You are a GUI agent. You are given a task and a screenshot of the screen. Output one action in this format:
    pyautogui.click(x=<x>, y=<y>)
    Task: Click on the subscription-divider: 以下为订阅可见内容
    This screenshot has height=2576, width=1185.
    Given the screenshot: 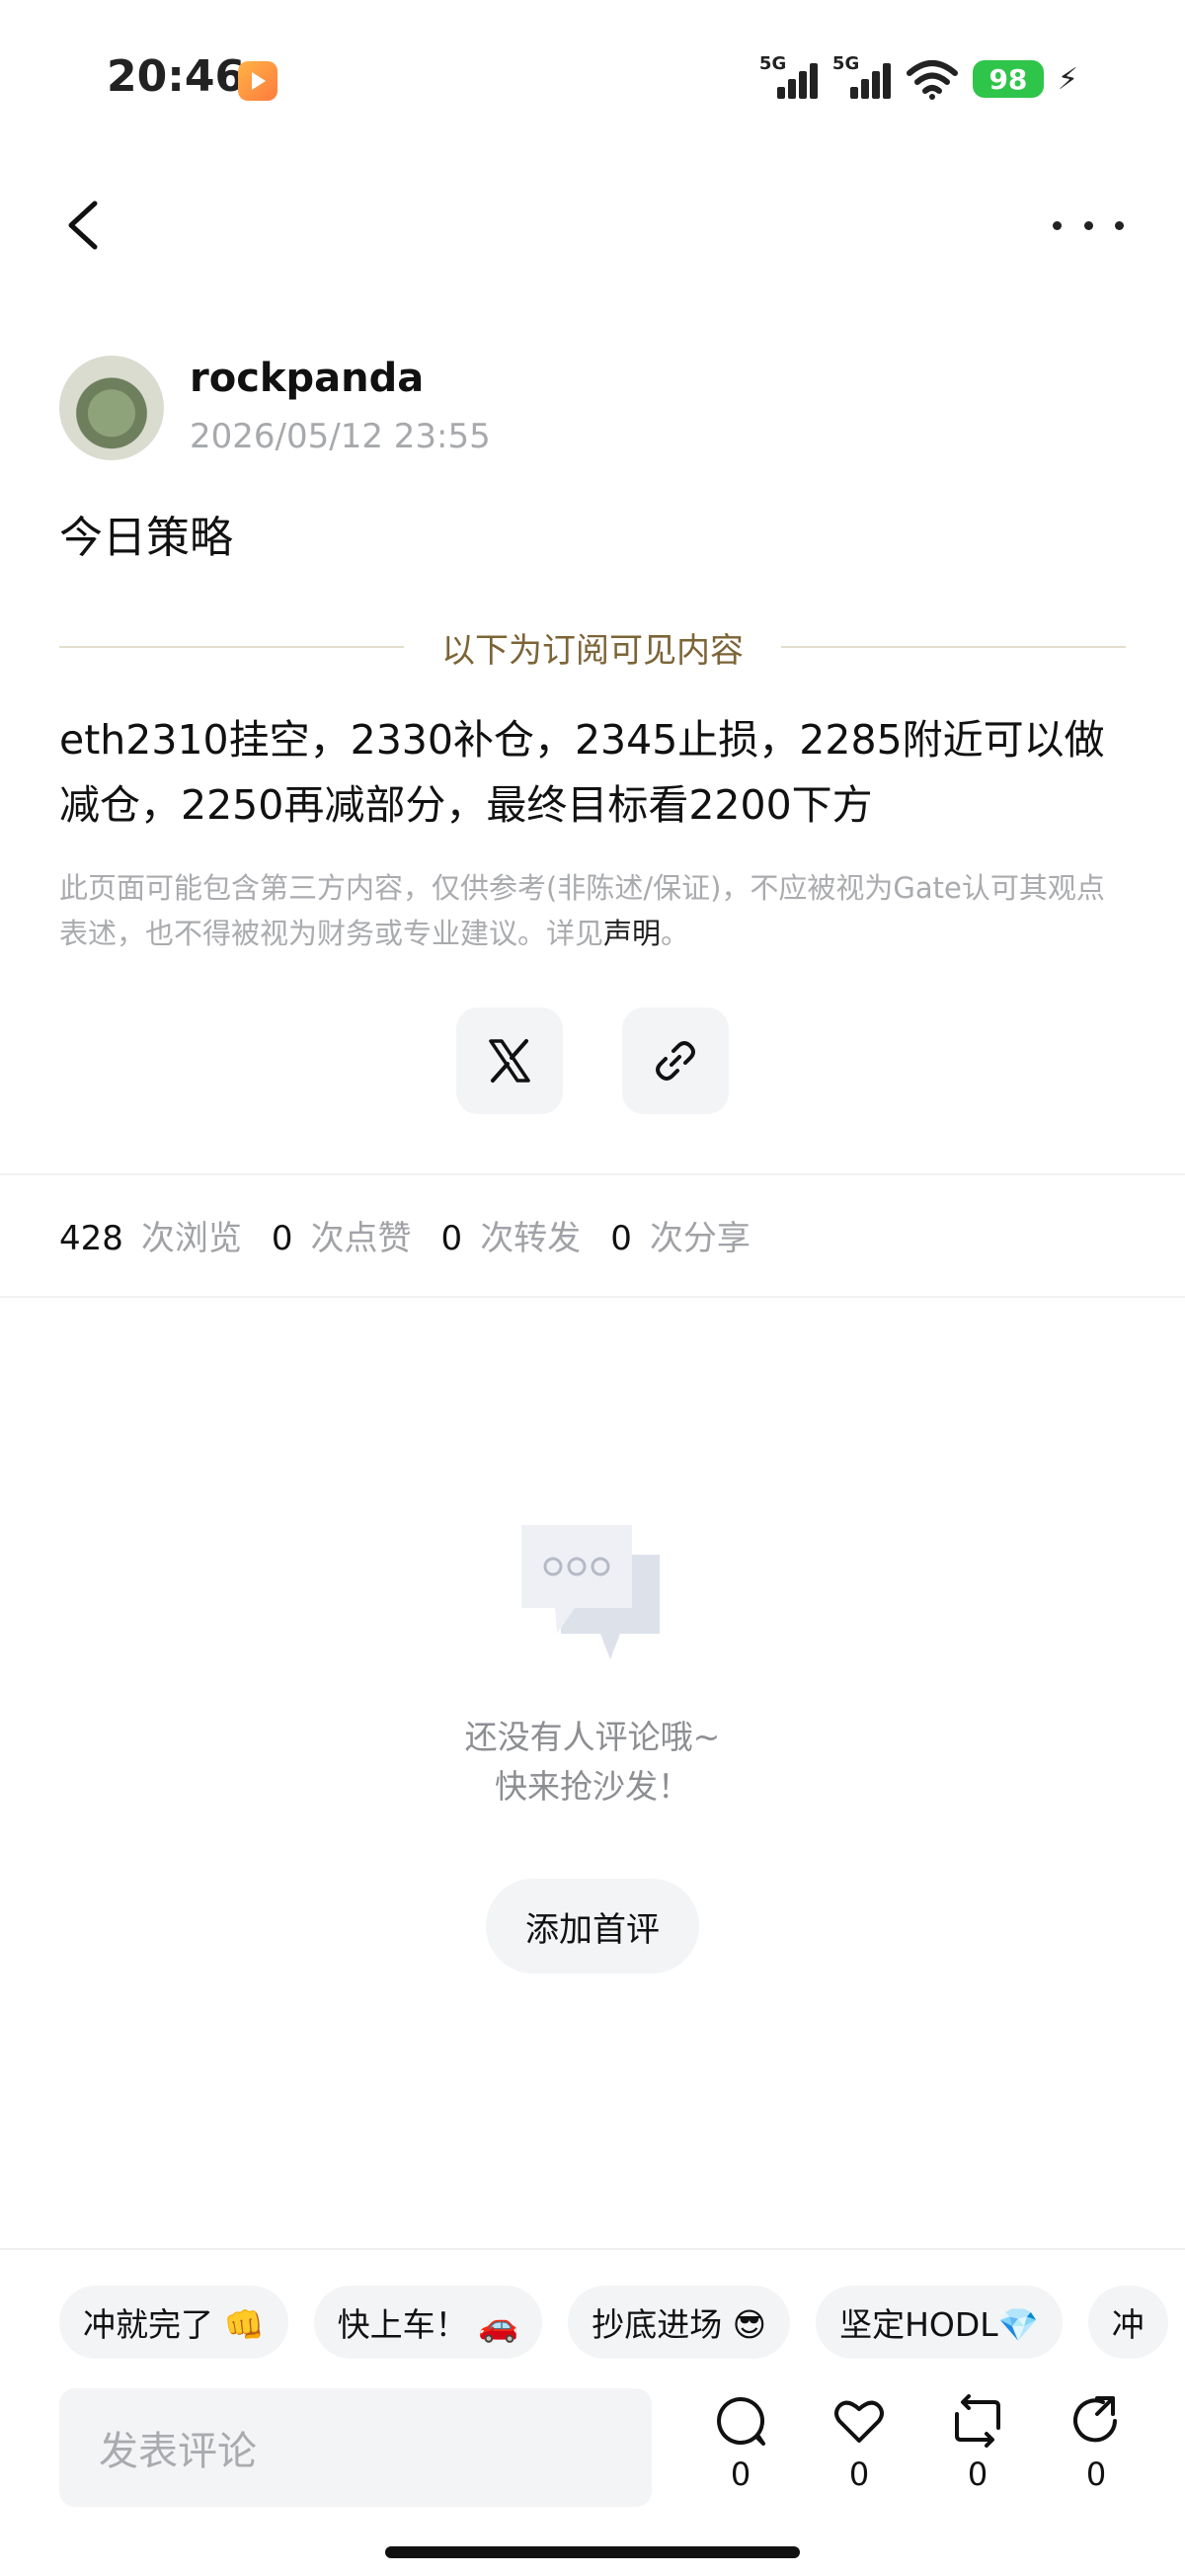 What is the action you would take?
    pyautogui.click(x=592, y=647)
    